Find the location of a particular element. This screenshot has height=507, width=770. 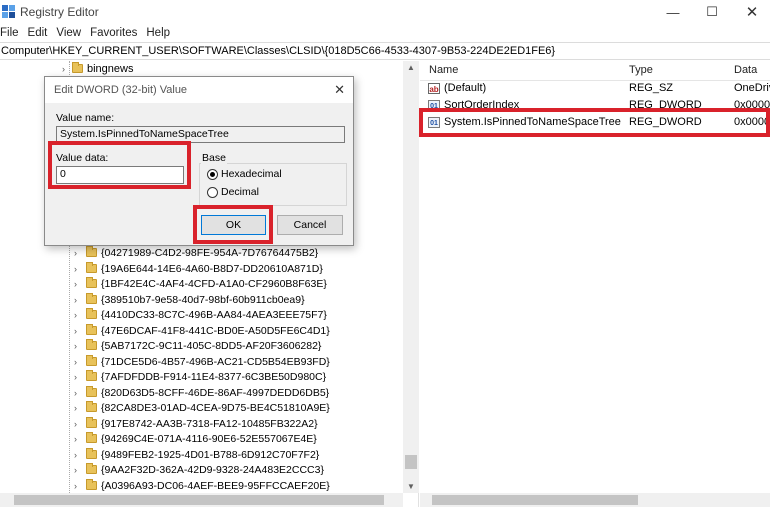

radio-selected-icon is located at coordinates (212, 174).